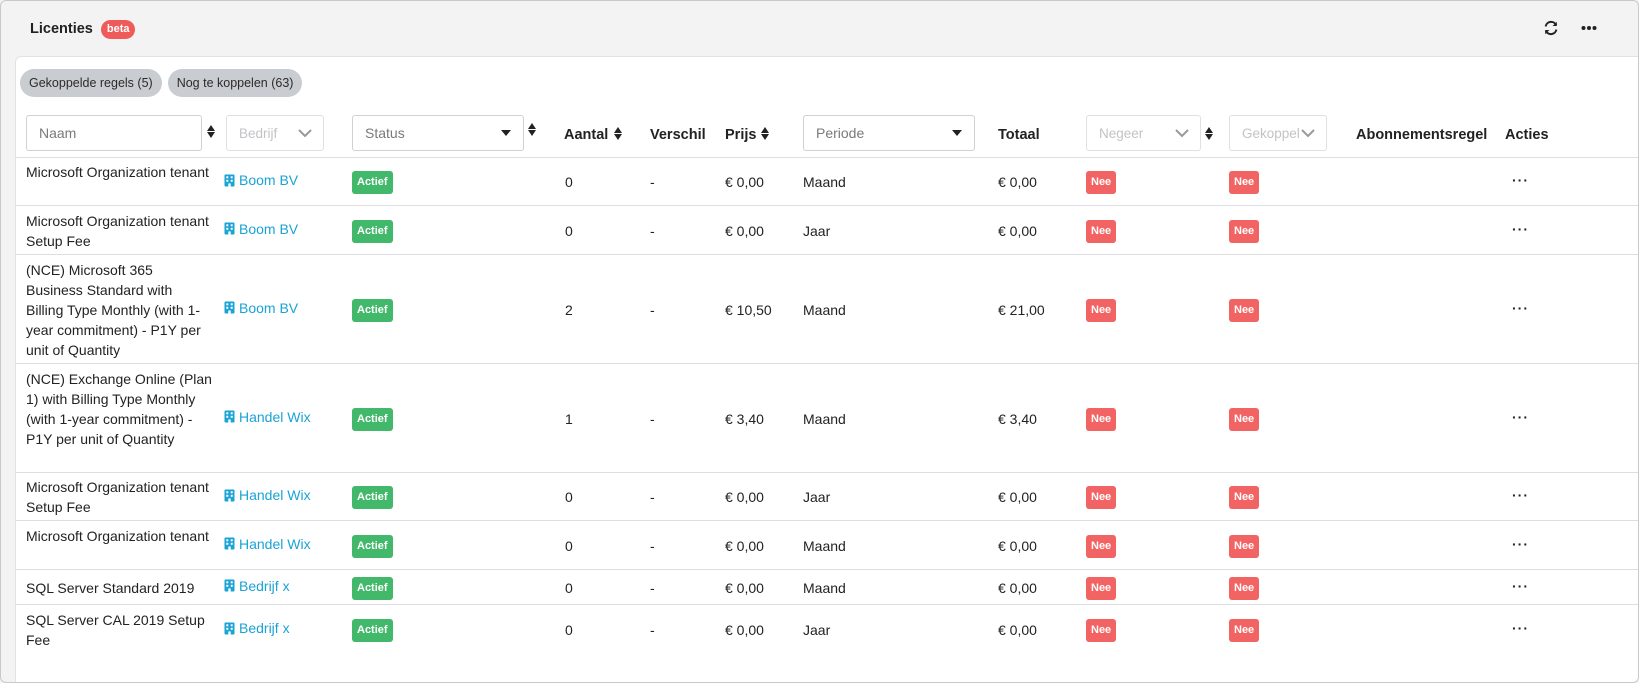 This screenshot has height=683, width=1639. I want to click on header-actions, so click(1570, 28).